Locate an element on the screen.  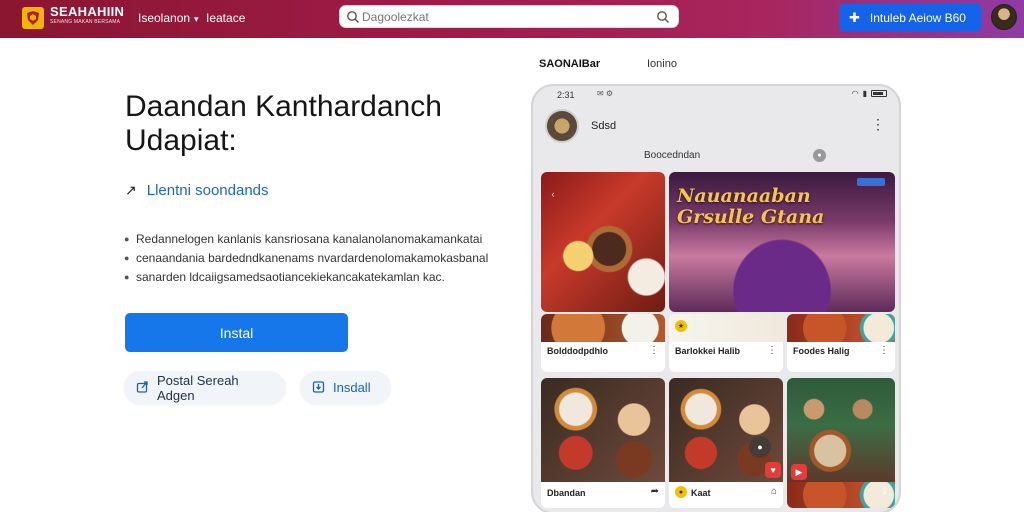
search-submit-icon is located at coordinates (663, 17).